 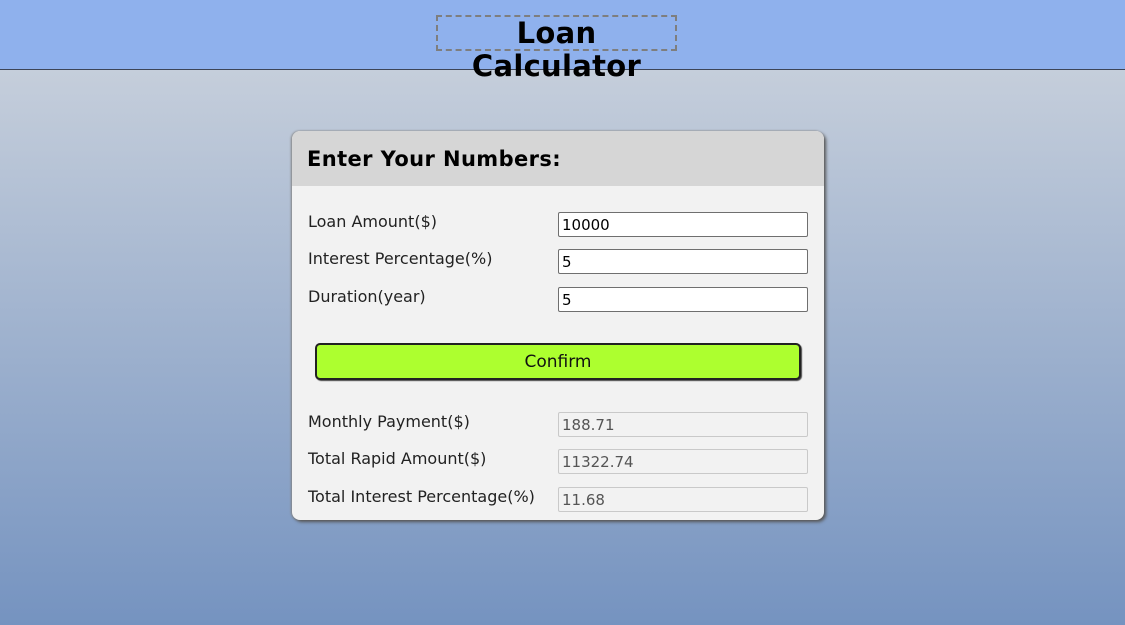 I want to click on form-heading: Enter Your Numbers:, so click(x=558, y=158).